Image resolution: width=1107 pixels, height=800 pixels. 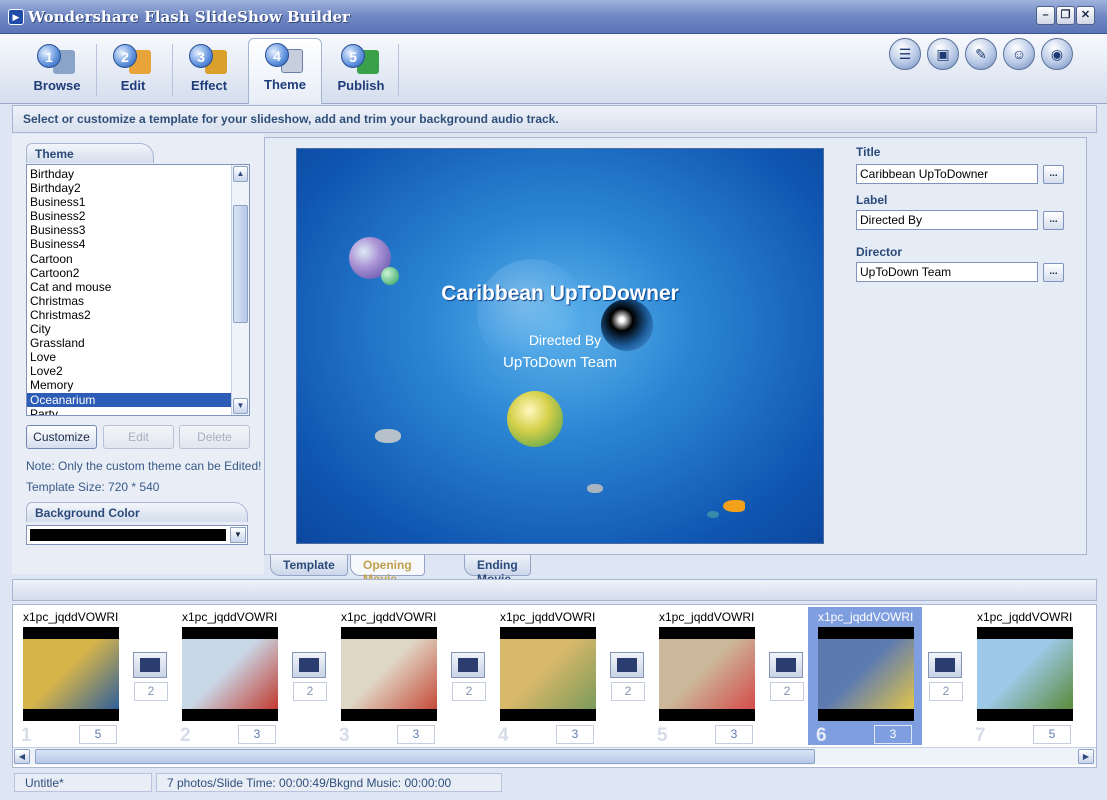 What do you see at coordinates (128, 535) in the screenshot?
I see `color-swatch` at bounding box center [128, 535].